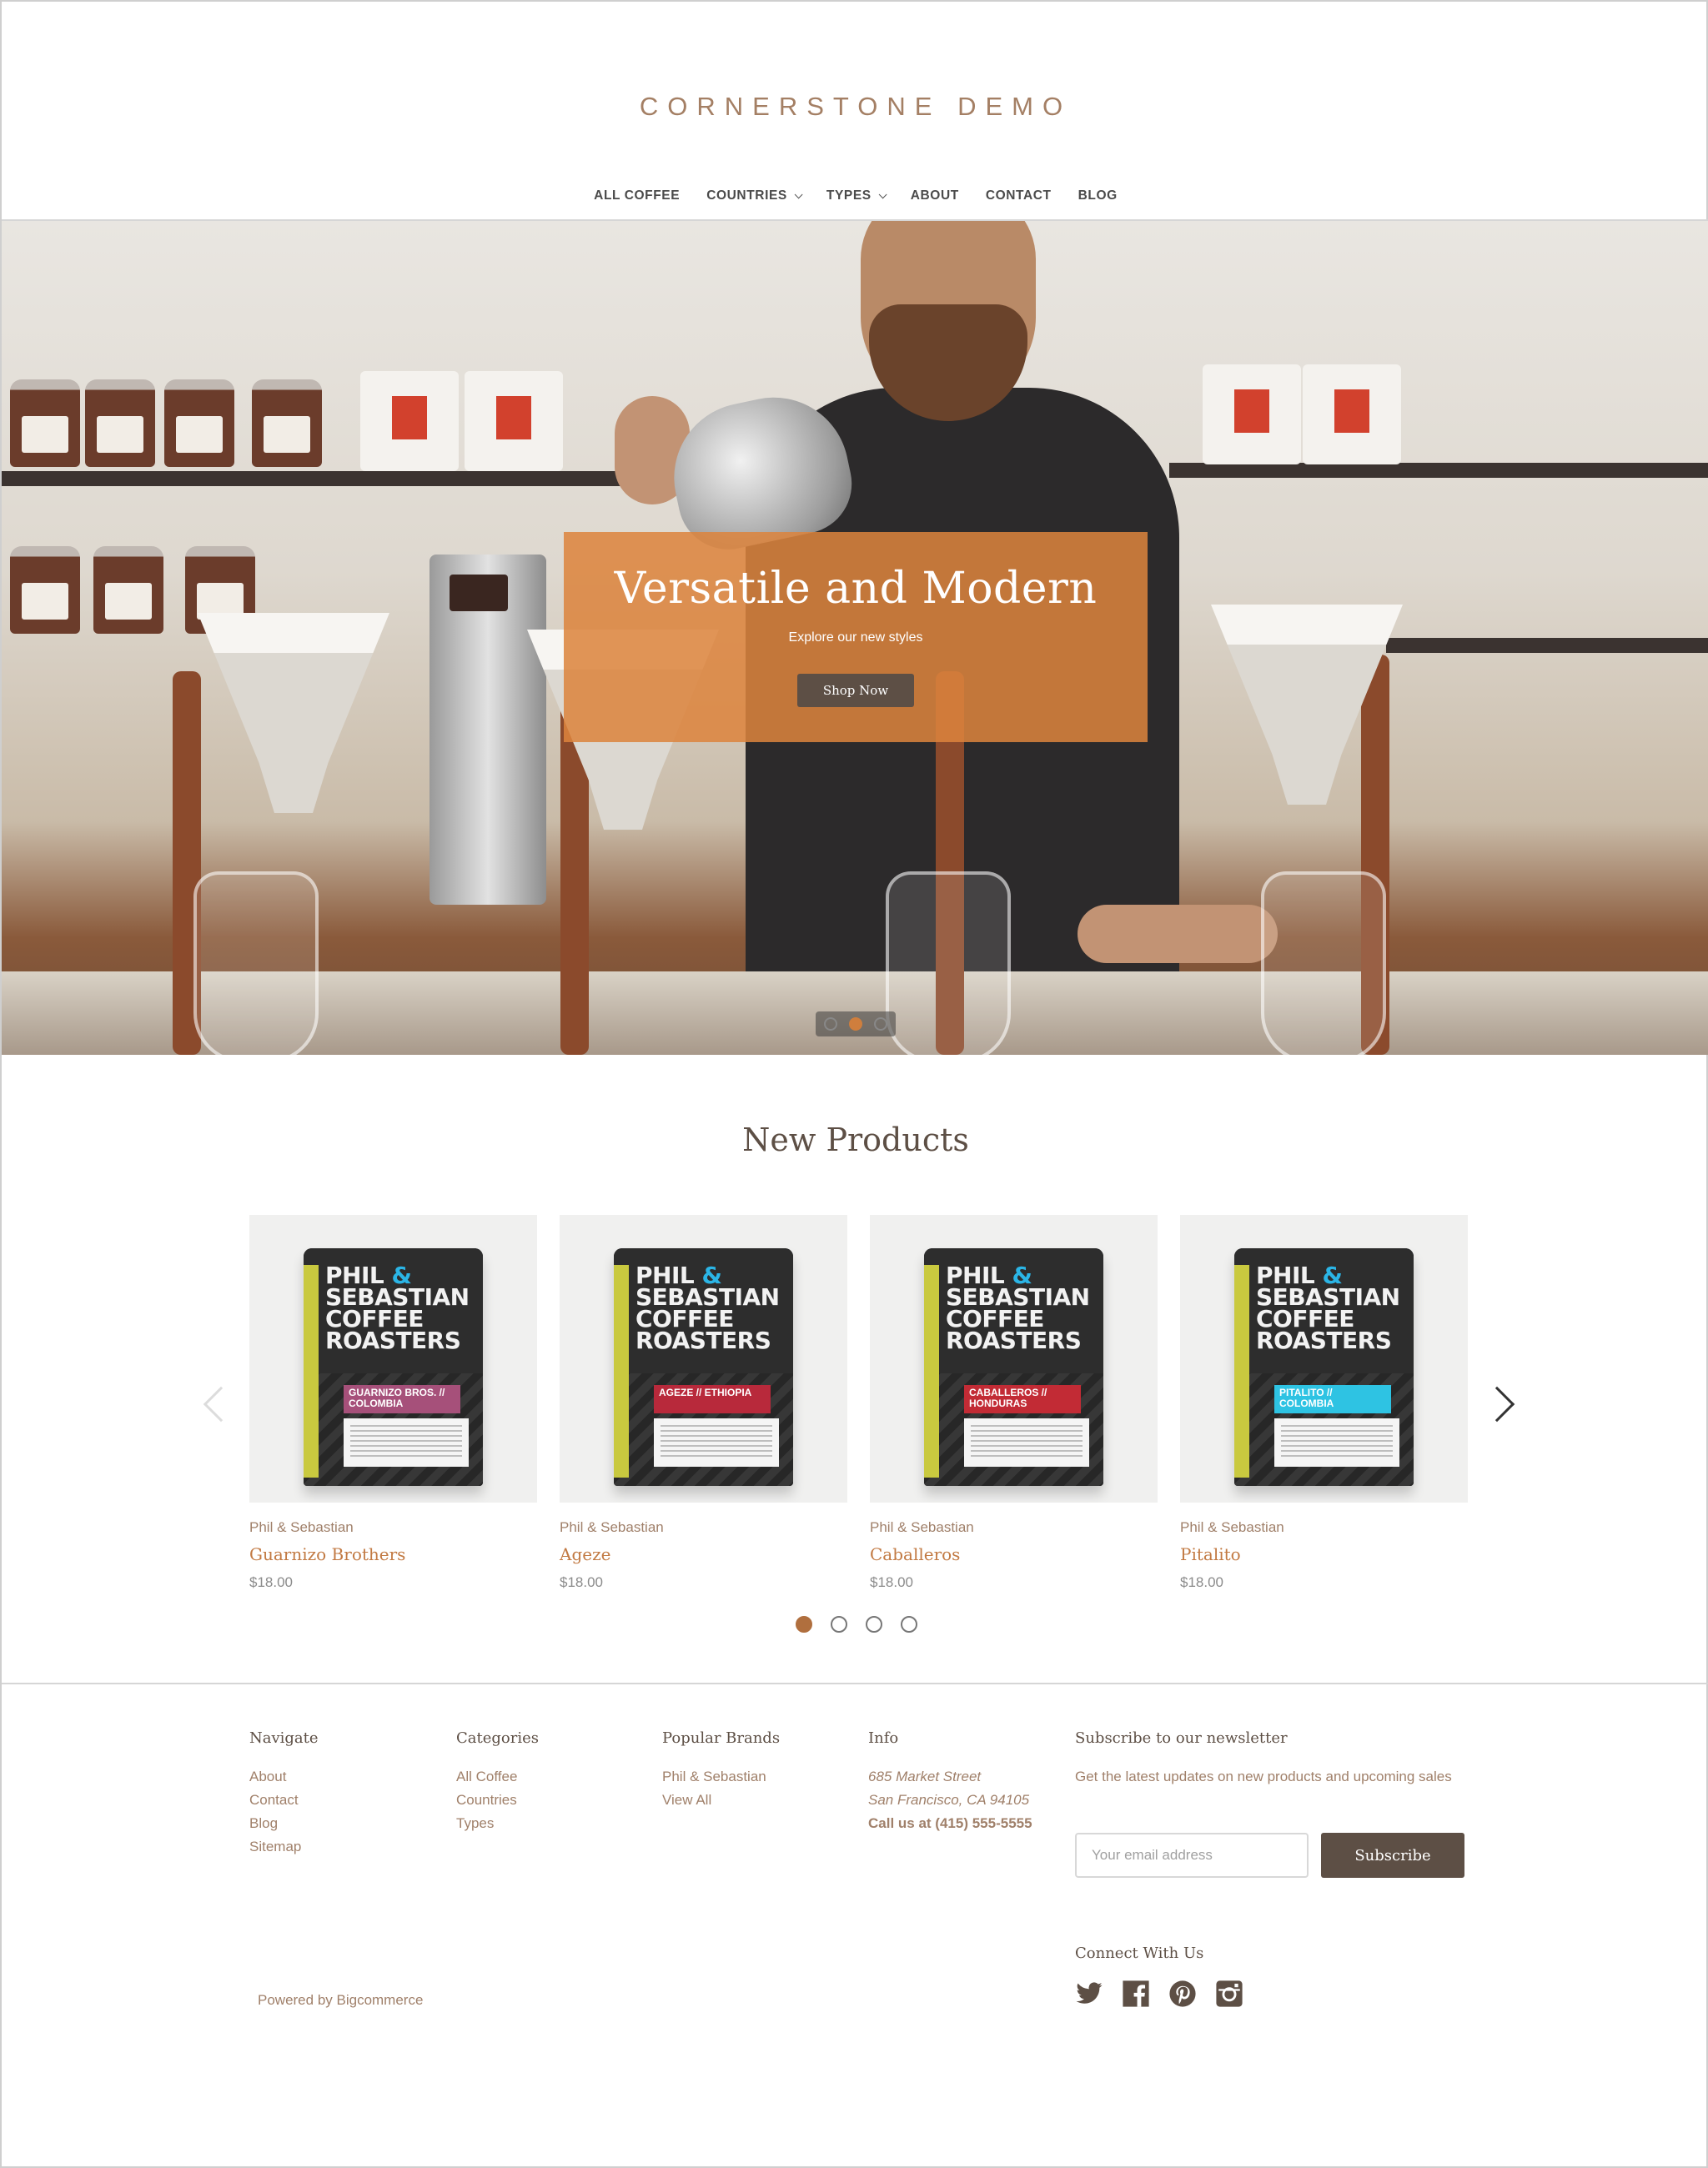 The width and height of the screenshot is (1708, 2168). I want to click on product-name: Pitalito, so click(1324, 1554).